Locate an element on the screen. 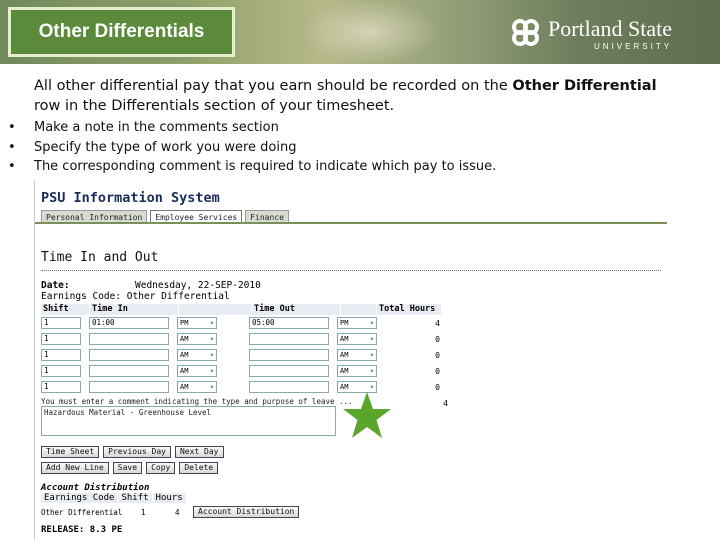 The width and height of the screenshot is (720, 540). time-sheet-button: Time Sheet is located at coordinates (70, 452).